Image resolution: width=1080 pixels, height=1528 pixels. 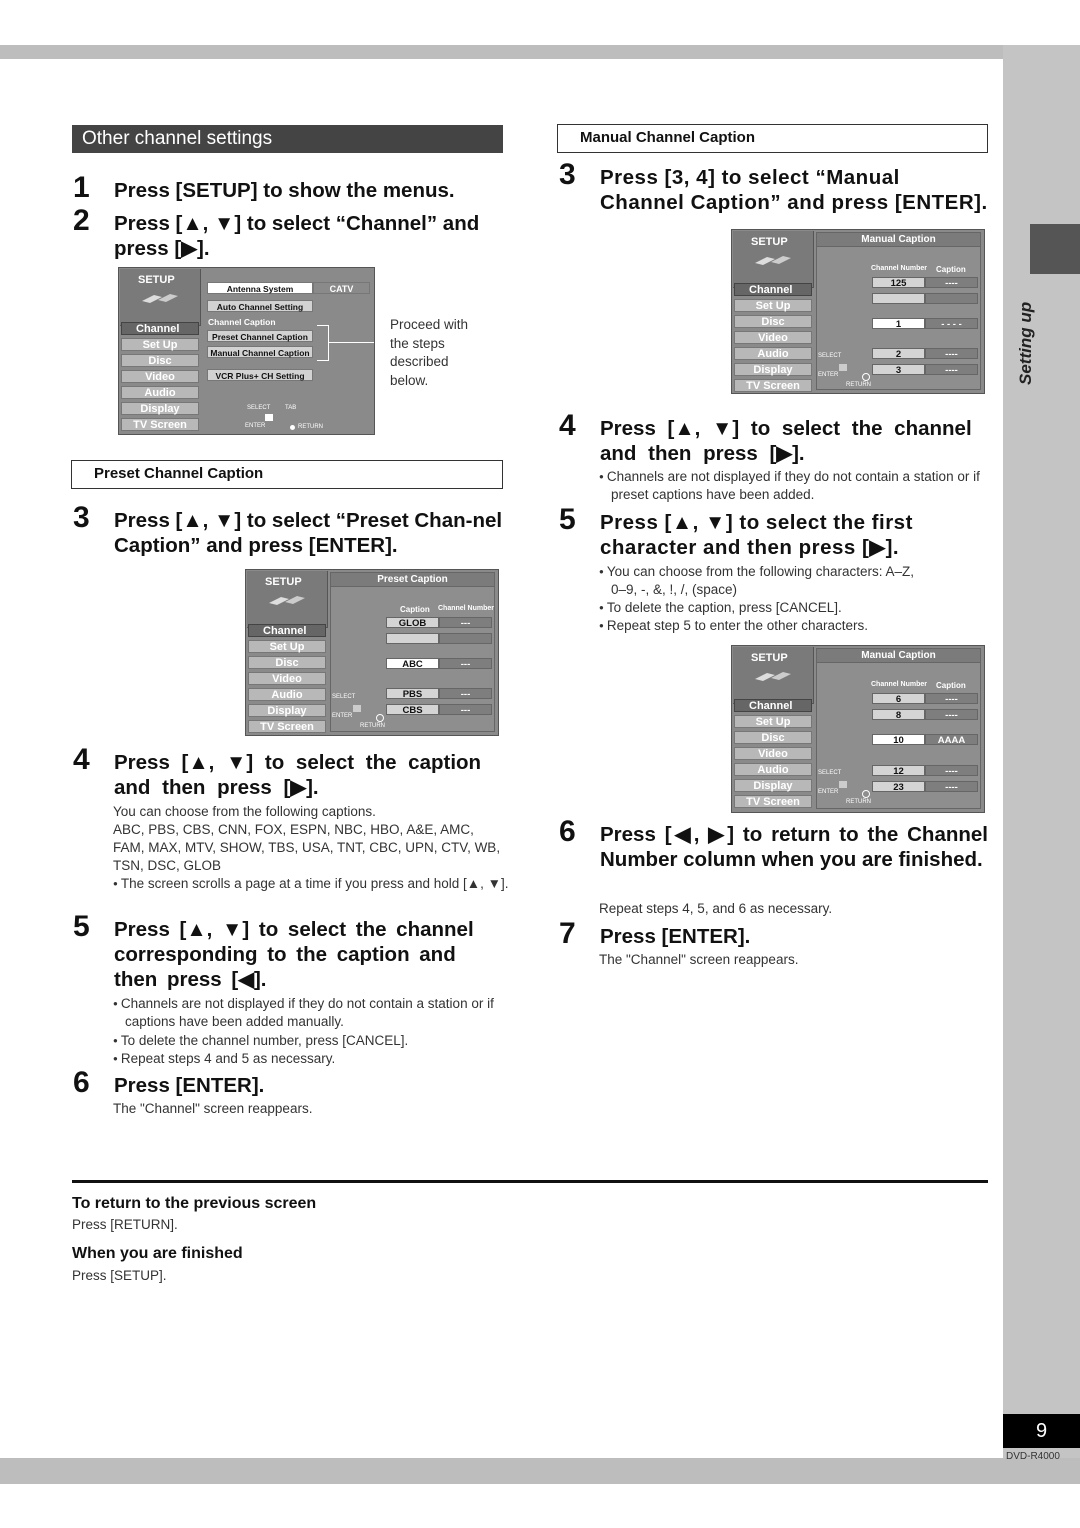 I want to click on footer-divider, so click(x=530, y=1181).